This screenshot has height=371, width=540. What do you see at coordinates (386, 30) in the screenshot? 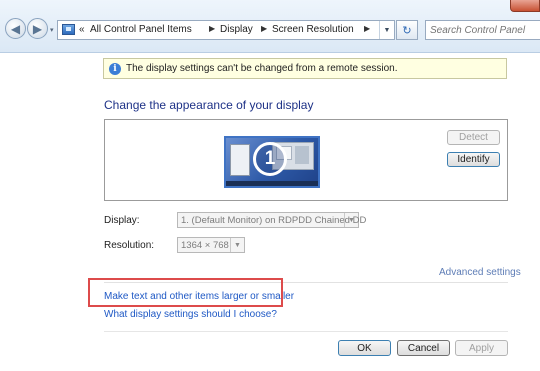
I see `address-history-dropdown-icon: ▼` at bounding box center [386, 30].